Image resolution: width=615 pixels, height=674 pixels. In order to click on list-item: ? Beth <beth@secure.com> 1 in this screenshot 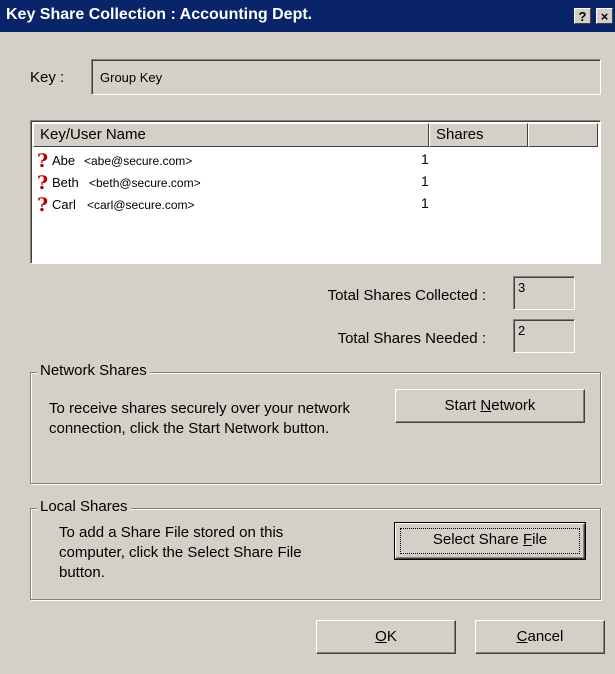, I will do `click(315, 184)`.